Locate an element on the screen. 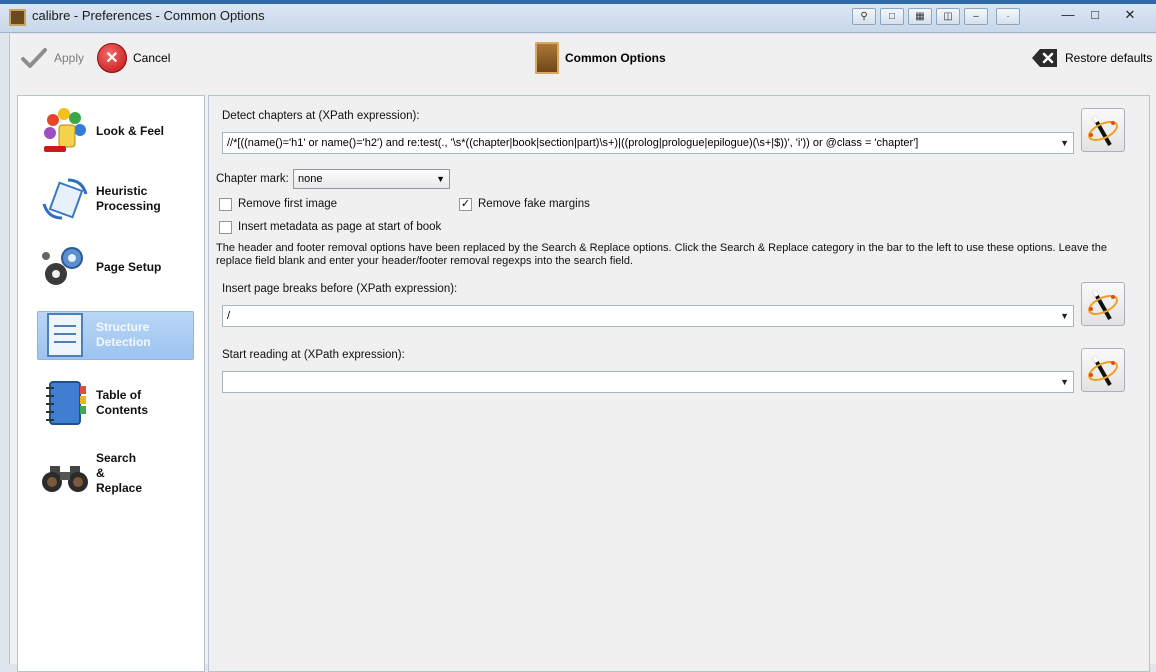 The width and height of the screenshot is (1156, 672). palette-icon is located at coordinates (65, 130).